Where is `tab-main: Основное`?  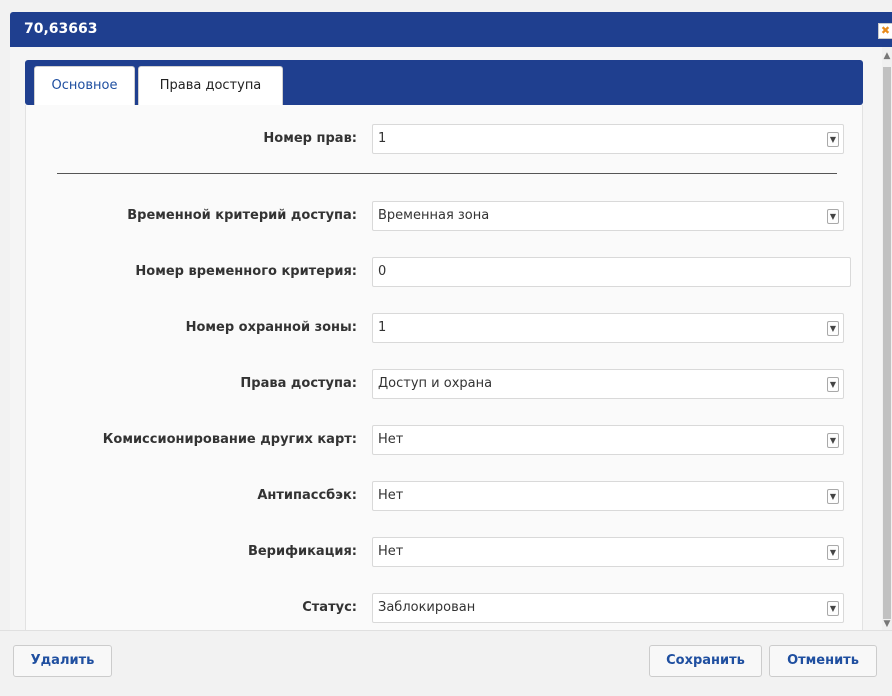 tab-main: Основное is located at coordinates (84, 85).